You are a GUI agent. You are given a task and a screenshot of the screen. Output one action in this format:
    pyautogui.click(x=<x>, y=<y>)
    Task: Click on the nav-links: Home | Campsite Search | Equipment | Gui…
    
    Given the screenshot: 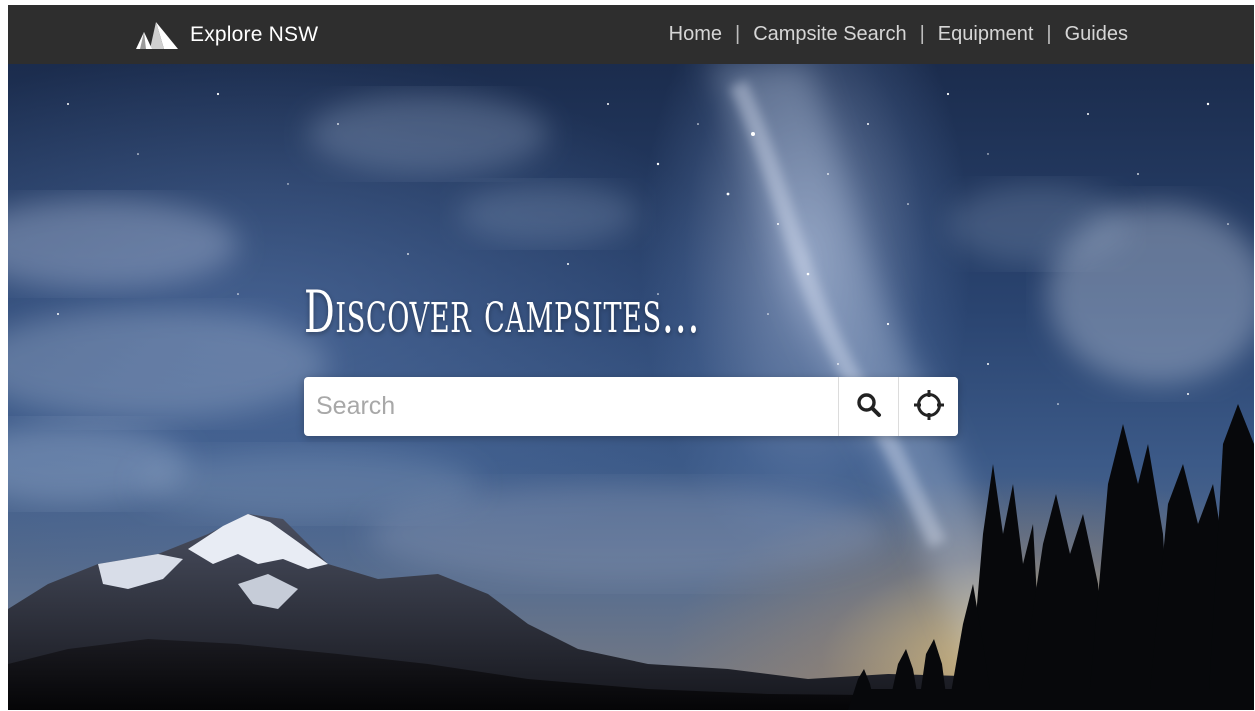 What is the action you would take?
    pyautogui.click(x=898, y=34)
    